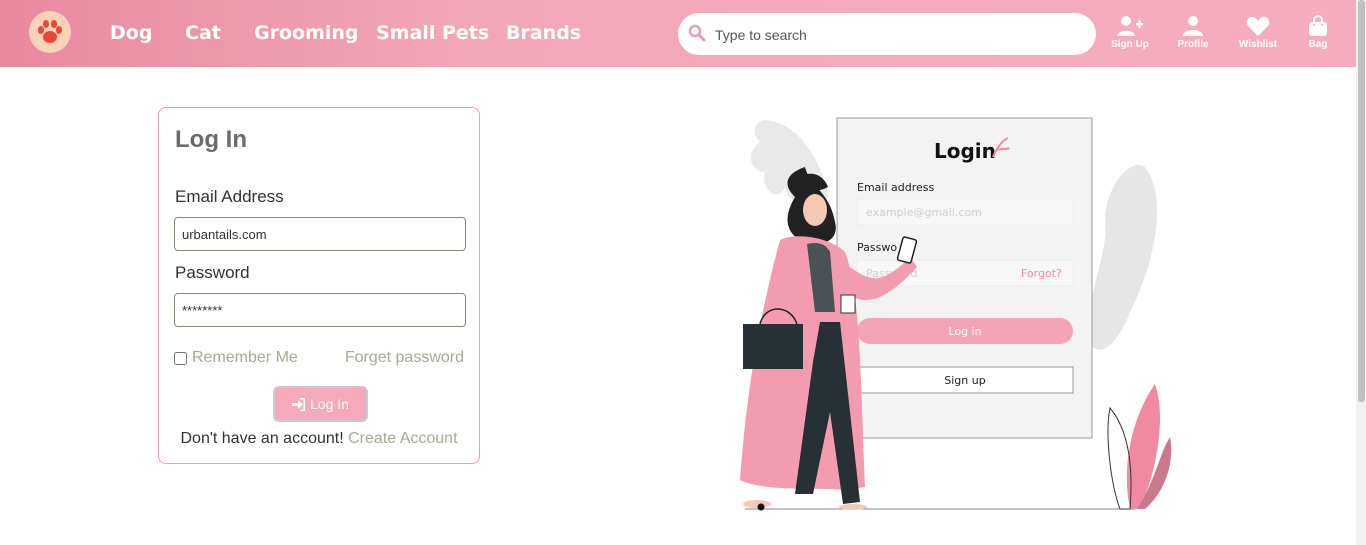  I want to click on background-leaf, so click(1122, 257).